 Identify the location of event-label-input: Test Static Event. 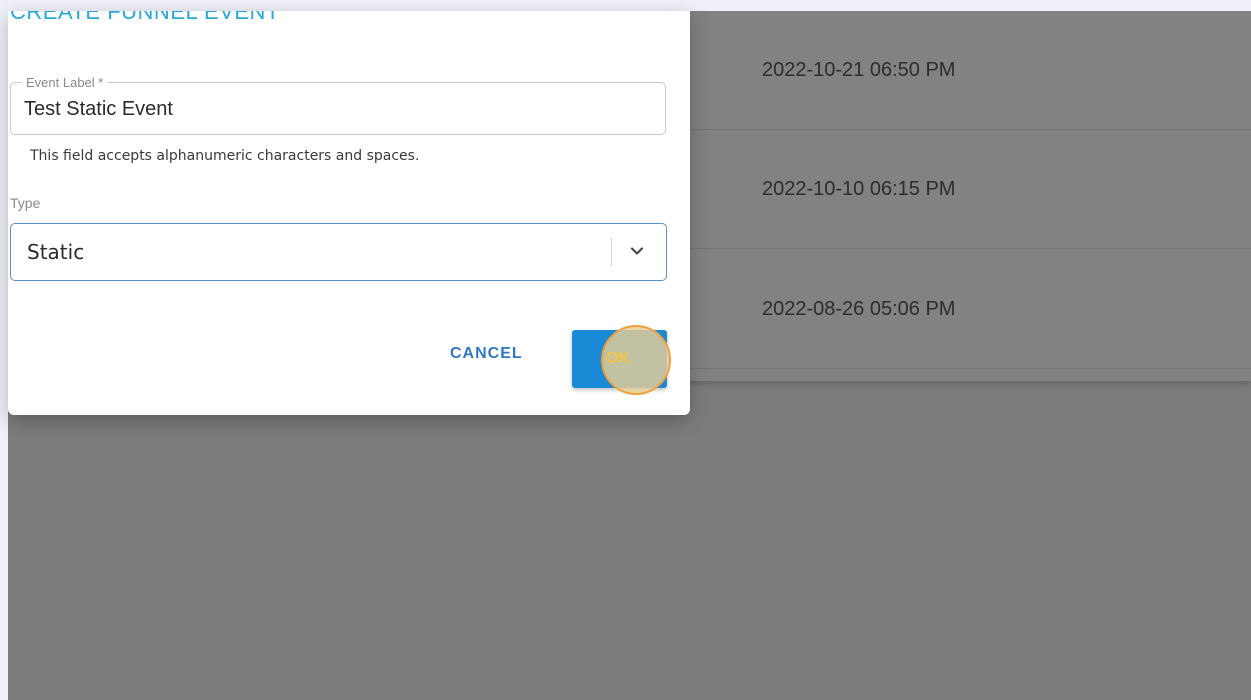
(98, 109).